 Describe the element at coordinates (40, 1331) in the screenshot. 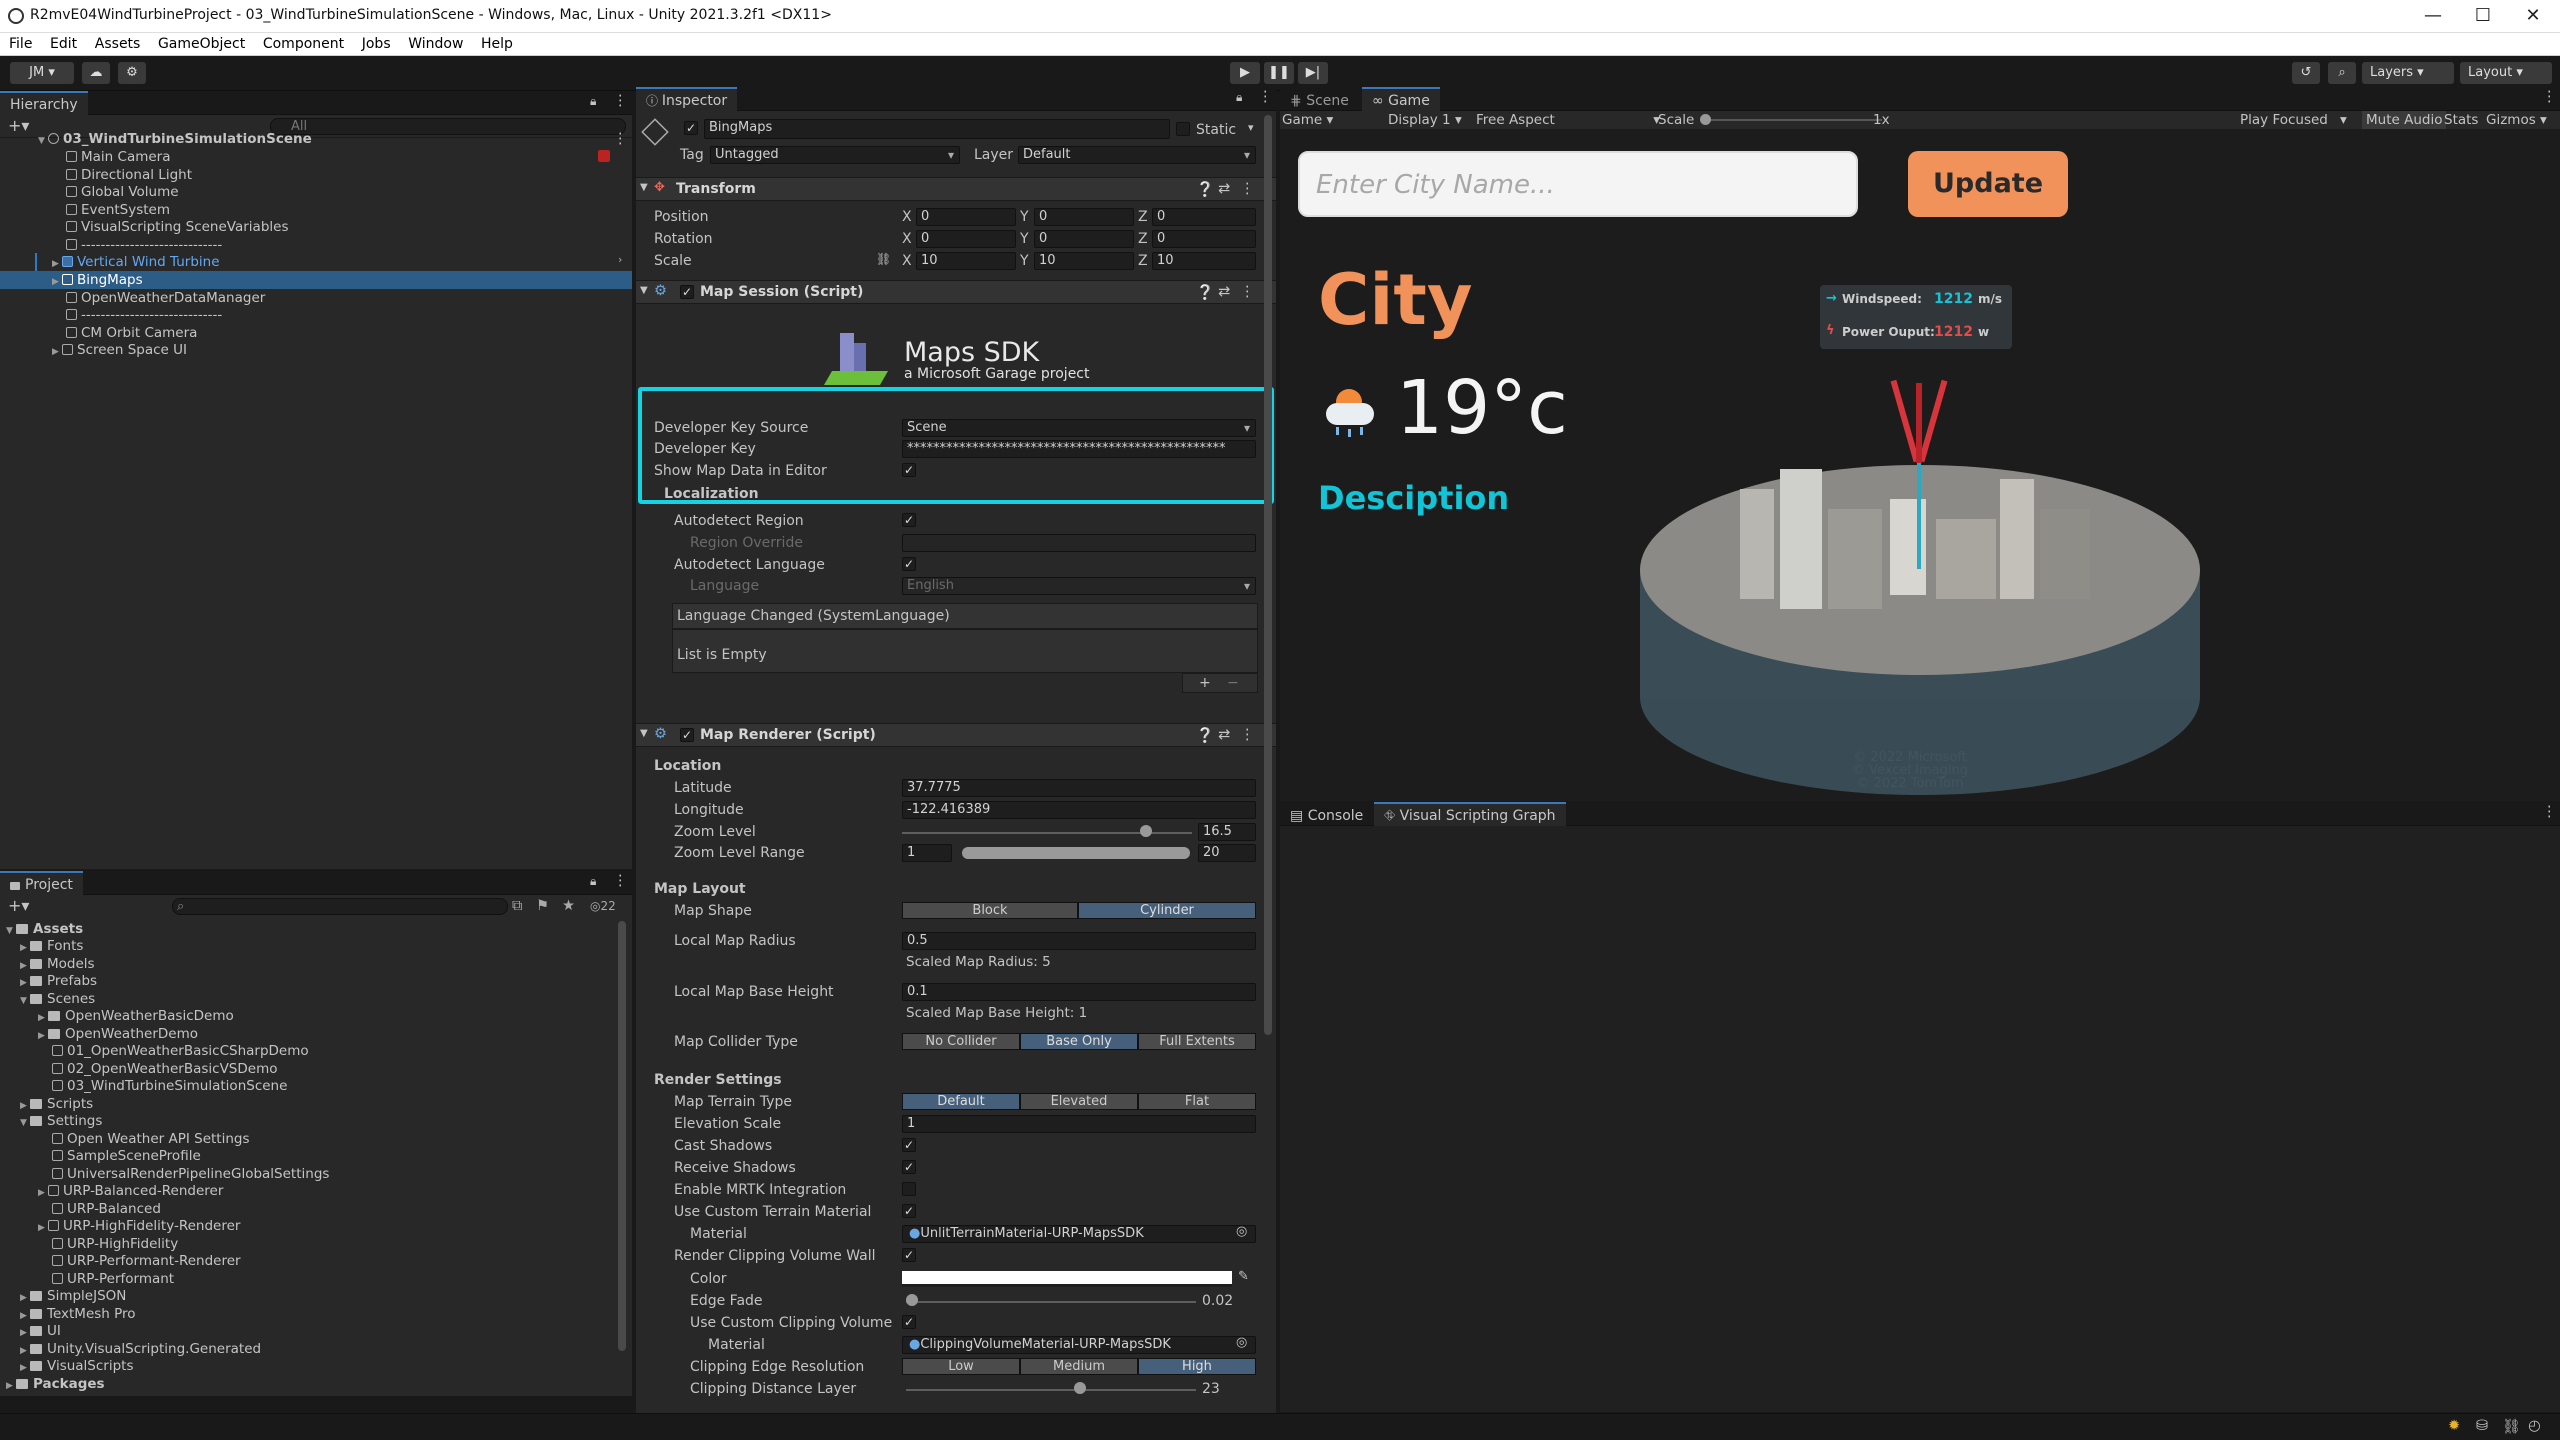

I see `project-item: ▶ UI` at that location.